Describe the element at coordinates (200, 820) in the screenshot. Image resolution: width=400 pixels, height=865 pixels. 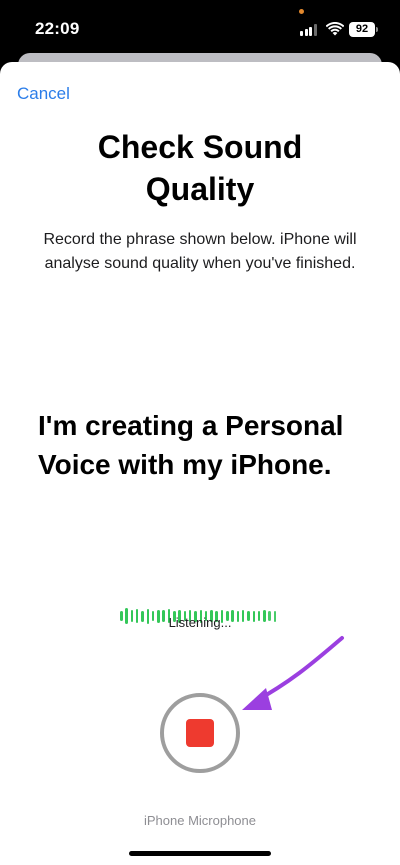
I see `microphone-source-label: iPhone Microphone` at that location.